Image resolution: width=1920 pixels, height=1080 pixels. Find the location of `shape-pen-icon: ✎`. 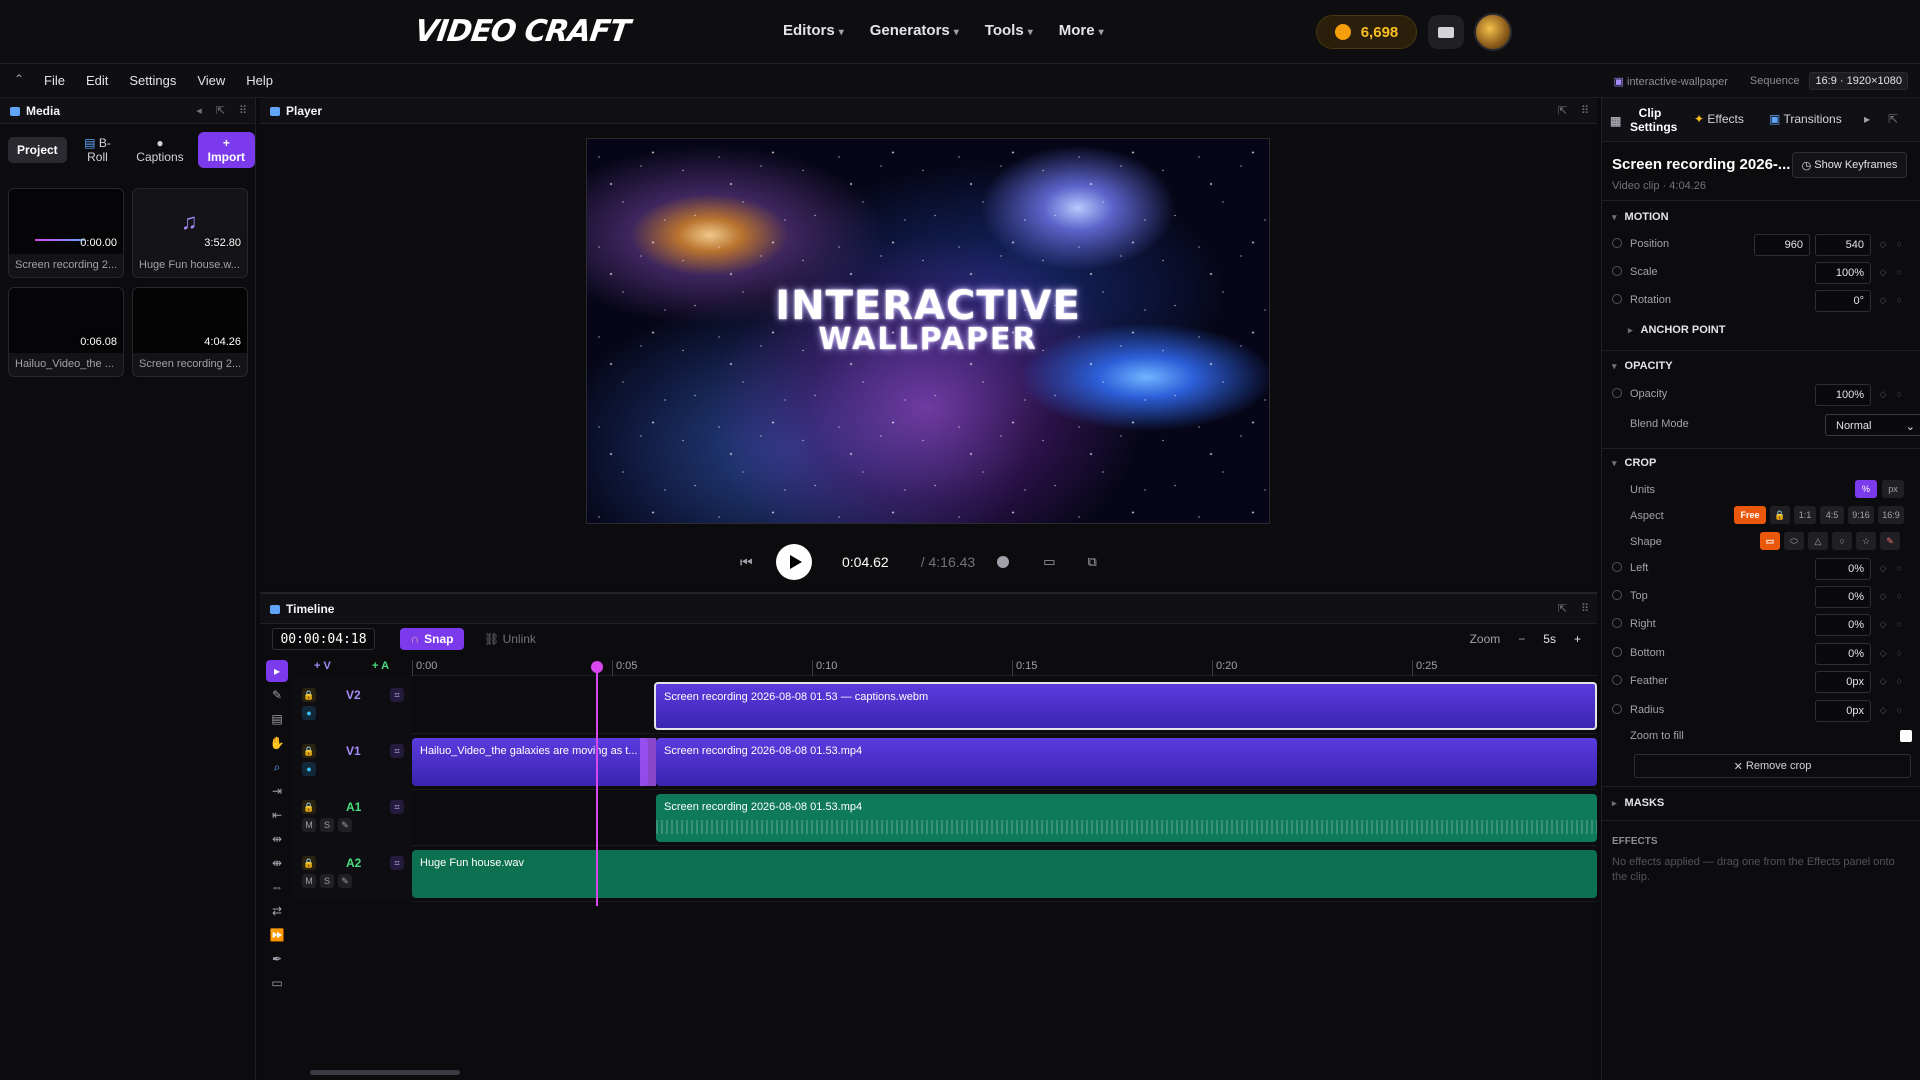

shape-pen-icon: ✎ is located at coordinates (1890, 541).